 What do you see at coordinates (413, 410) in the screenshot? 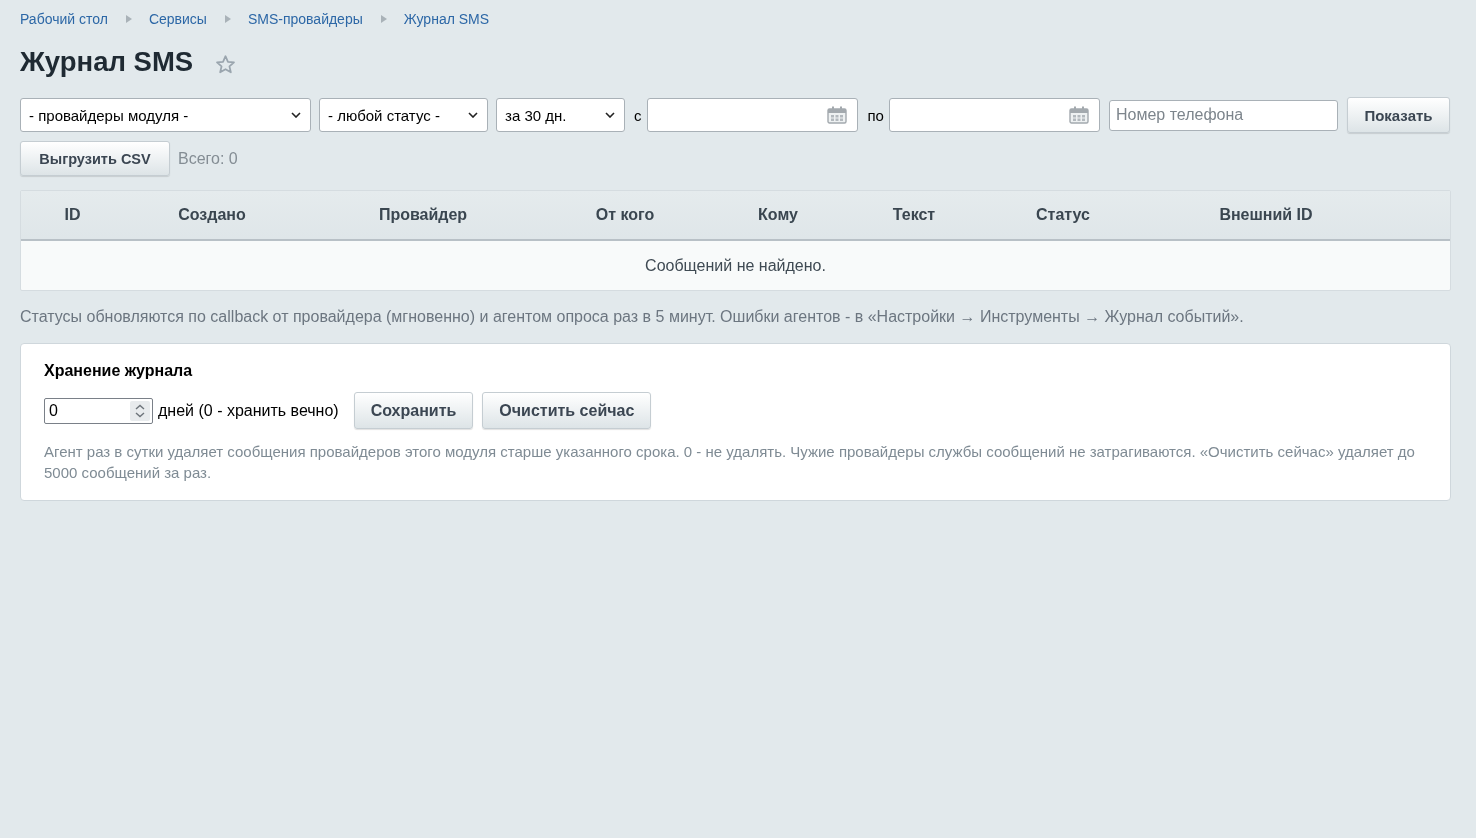
I see `action-button: Сохранить` at bounding box center [413, 410].